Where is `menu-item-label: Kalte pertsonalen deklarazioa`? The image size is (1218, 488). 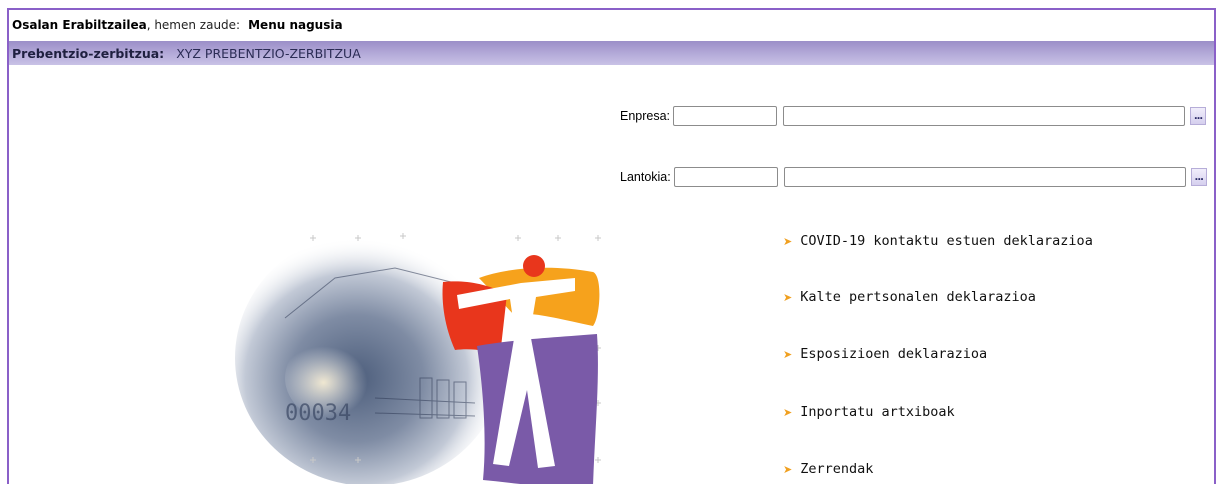
menu-item-label: Kalte pertsonalen deklarazioa is located at coordinates (918, 297).